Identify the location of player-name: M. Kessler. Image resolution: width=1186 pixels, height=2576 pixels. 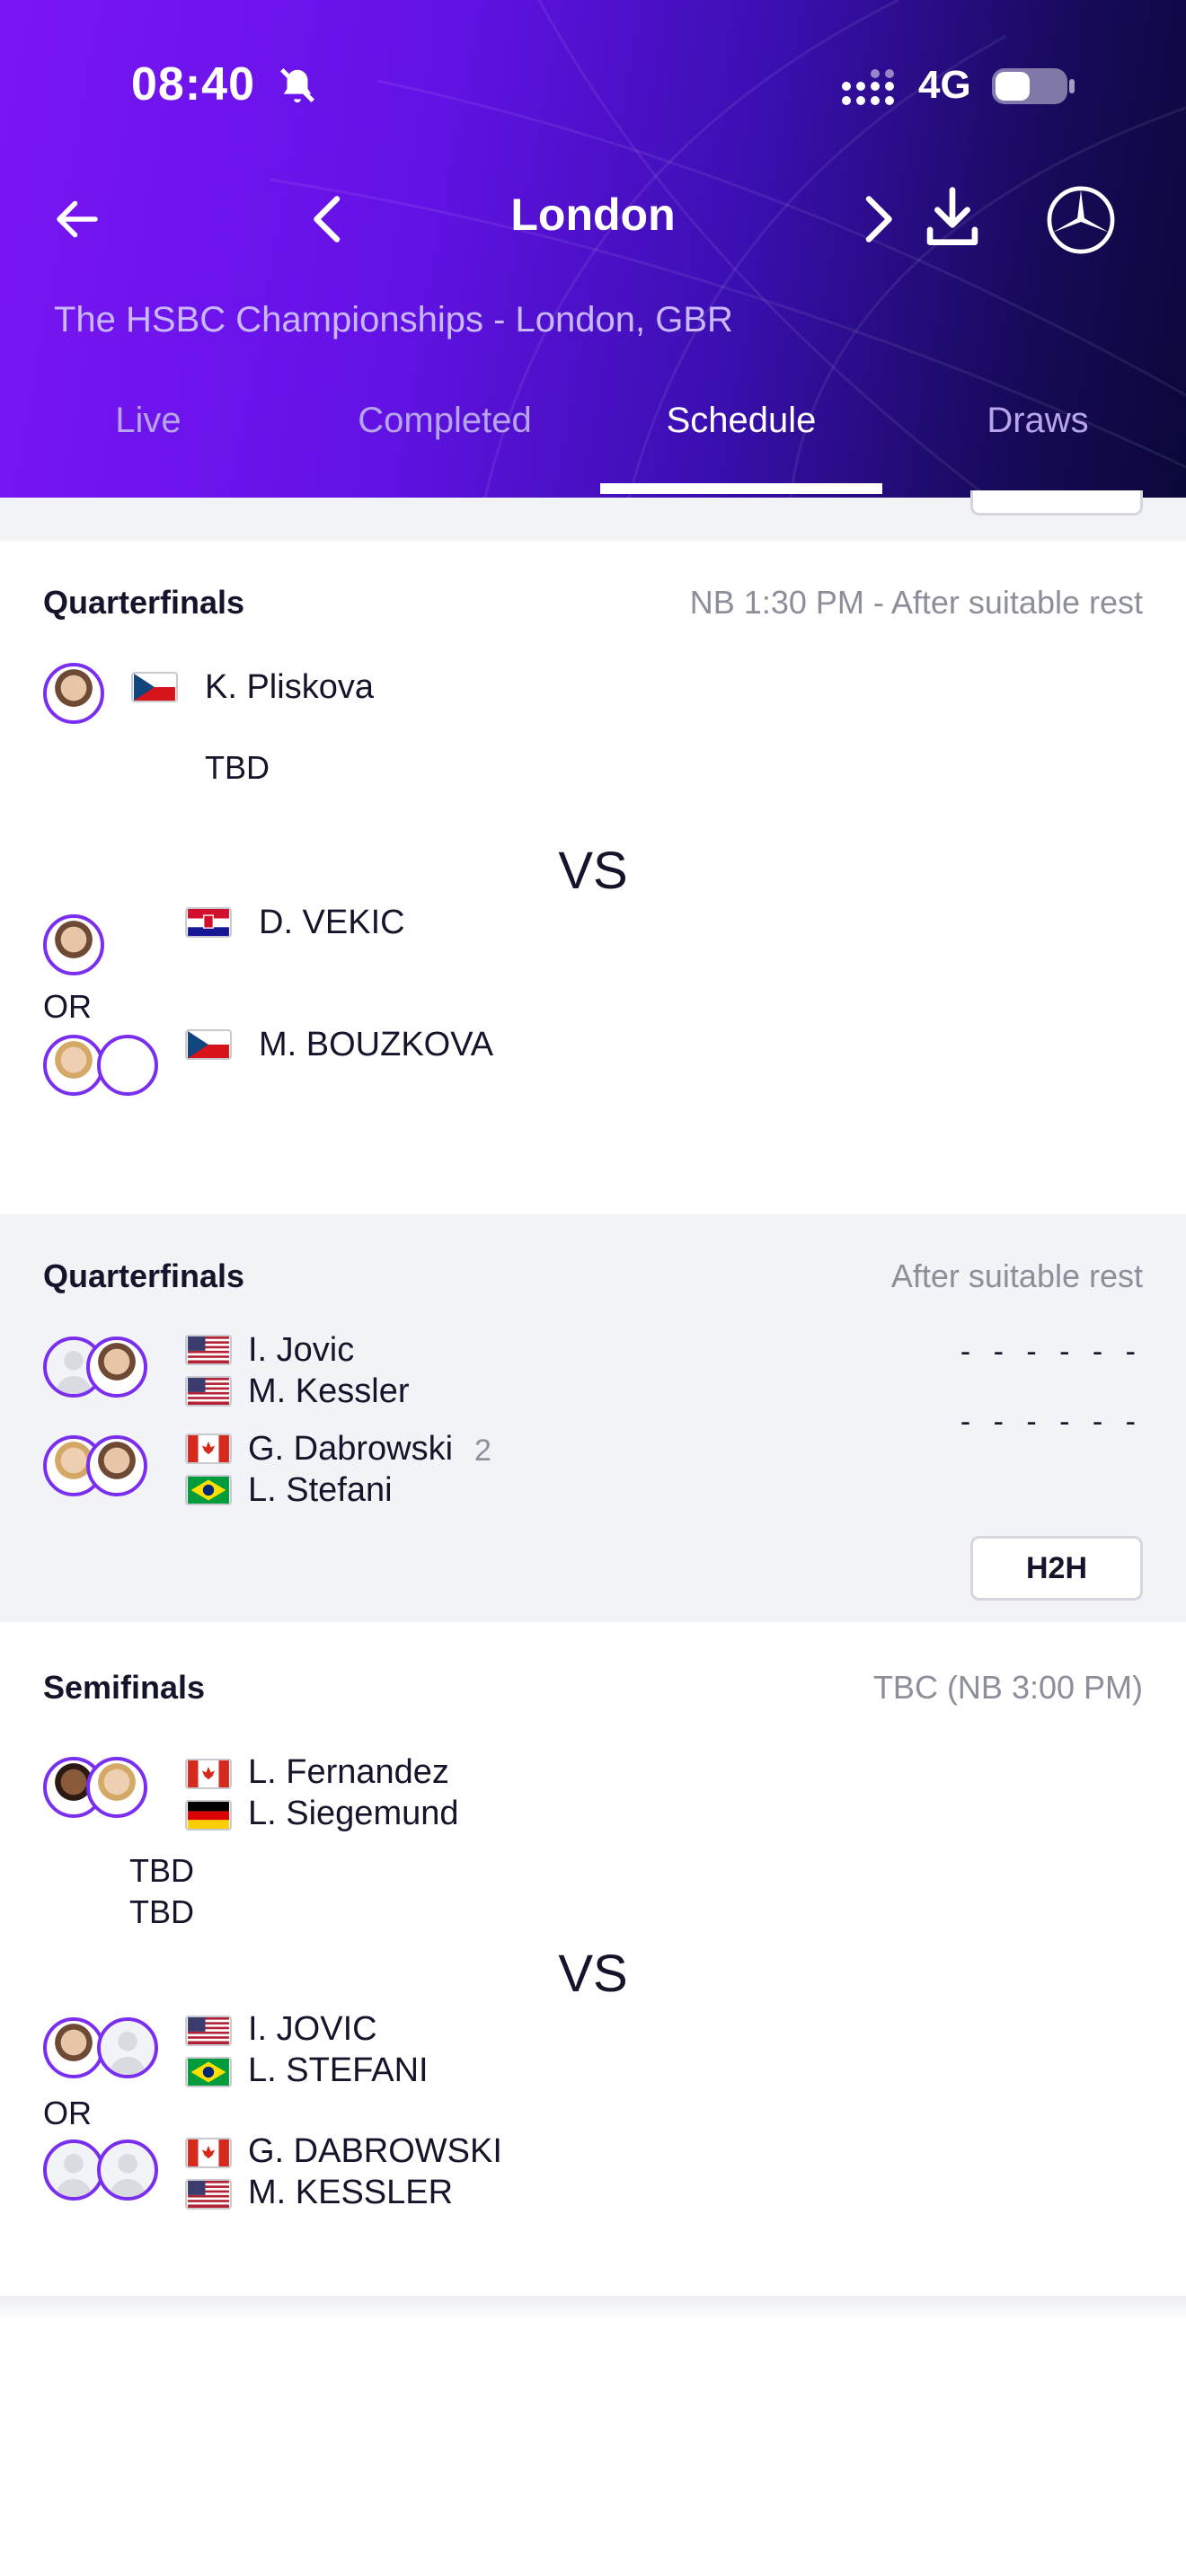
(328, 1391).